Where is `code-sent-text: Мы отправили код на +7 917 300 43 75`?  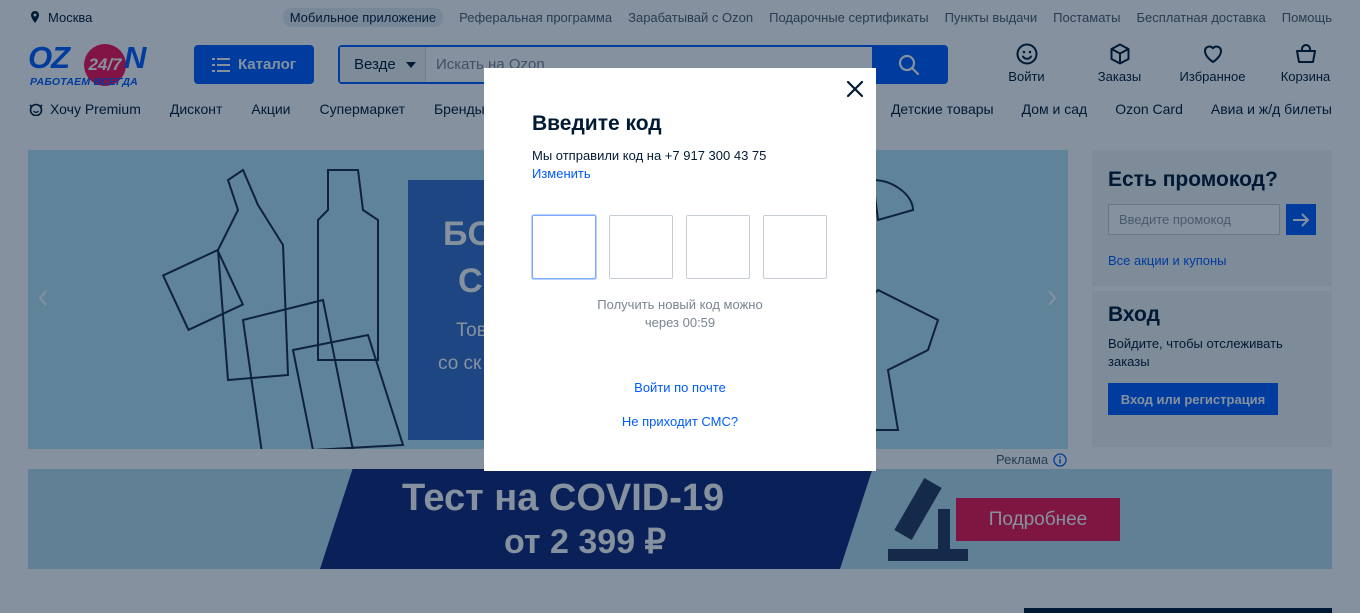
code-sent-text: Мы отправили код на +7 917 300 43 75 is located at coordinates (649, 155).